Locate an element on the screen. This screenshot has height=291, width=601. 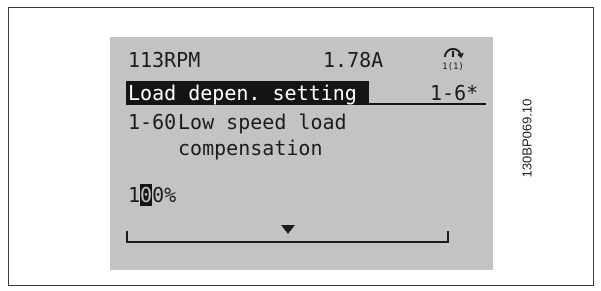
slider-marker-icon is located at coordinates (287, 229).